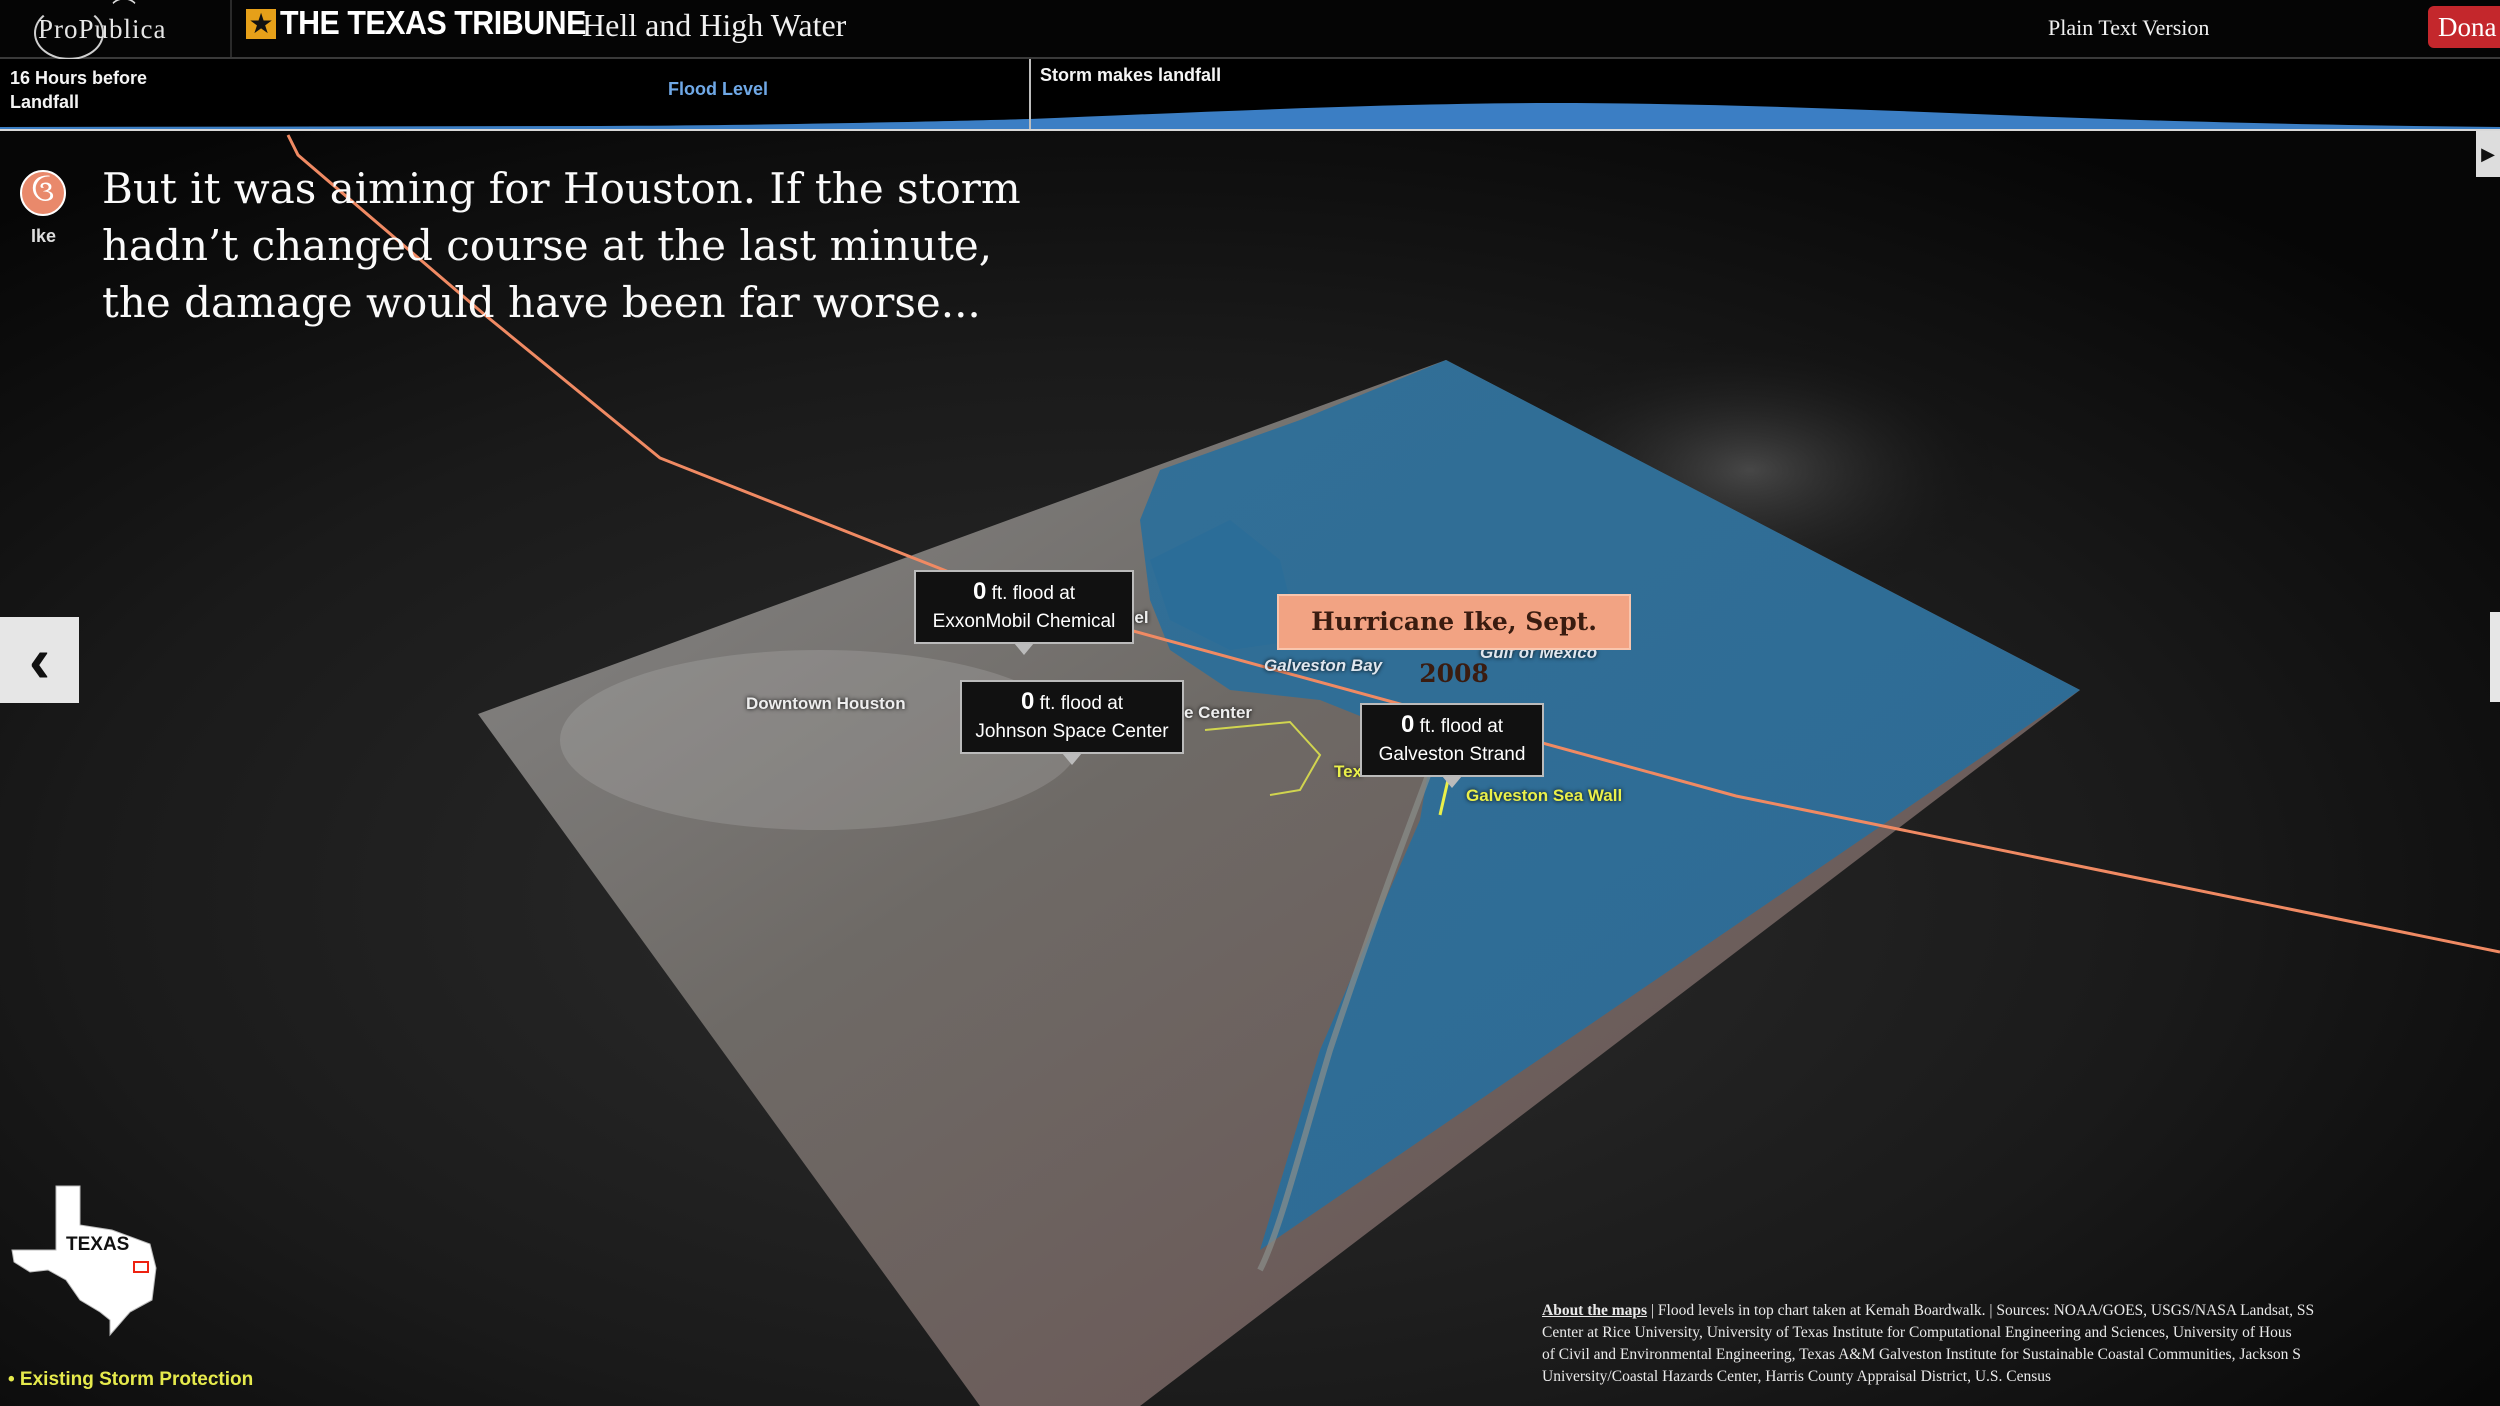  Describe the element at coordinates (102, 29) in the screenshot. I see `propublica-logo-text: ProPublica` at that location.